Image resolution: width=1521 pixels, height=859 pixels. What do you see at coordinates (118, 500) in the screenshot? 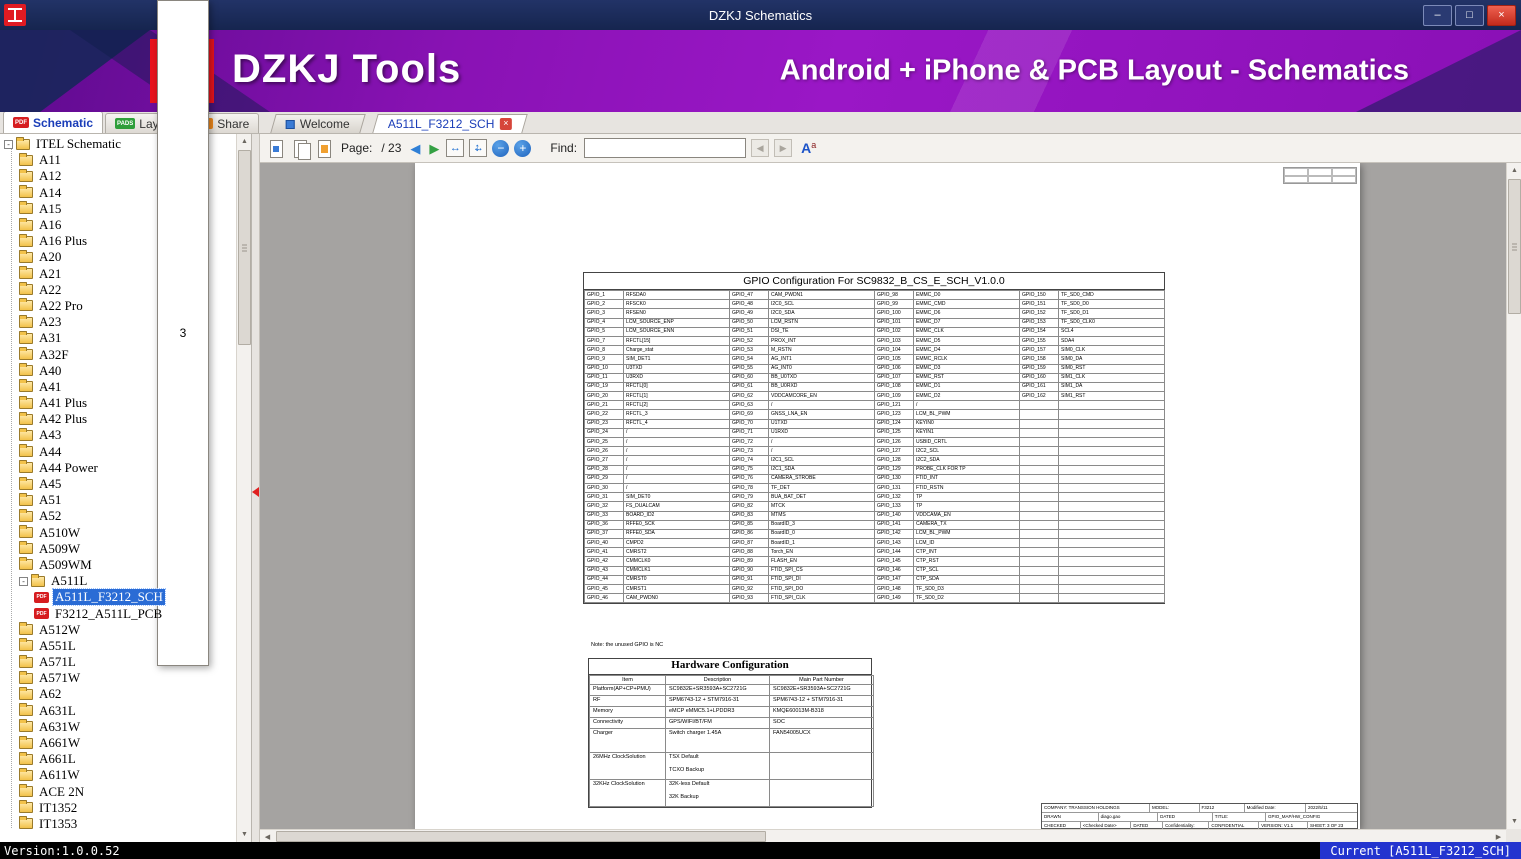
I see `tree-item-a51: A51` at bounding box center [118, 500].